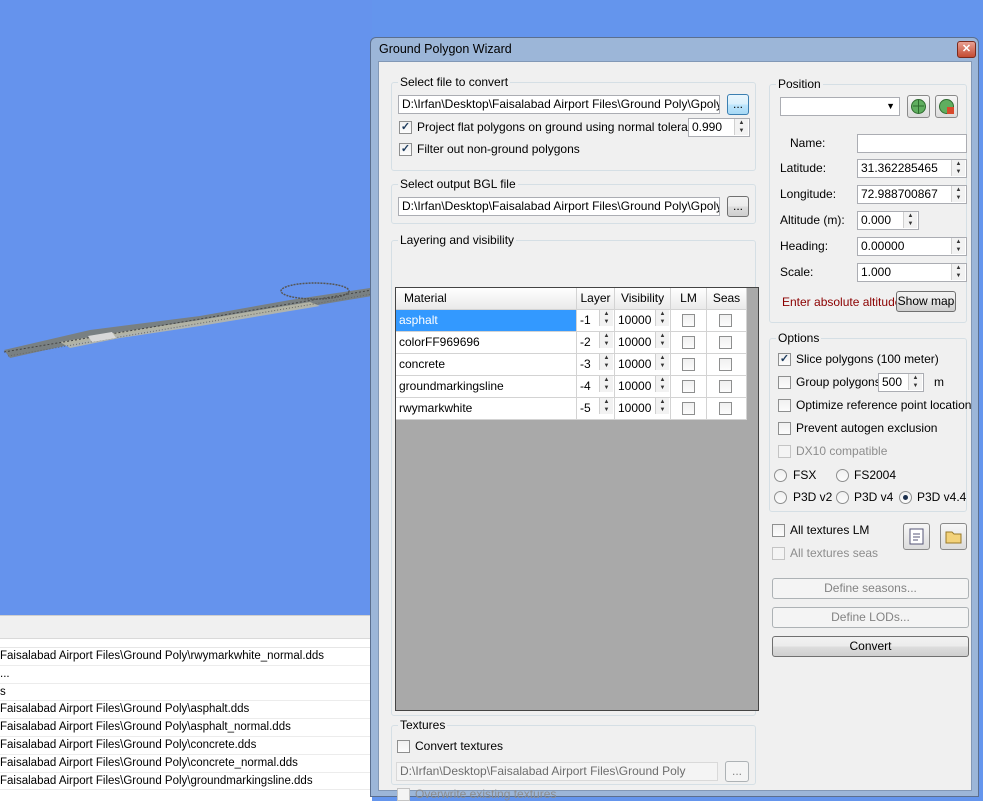 The image size is (983, 801). Describe the element at coordinates (808, 143) in the screenshot. I see `name-label: Name:` at that location.